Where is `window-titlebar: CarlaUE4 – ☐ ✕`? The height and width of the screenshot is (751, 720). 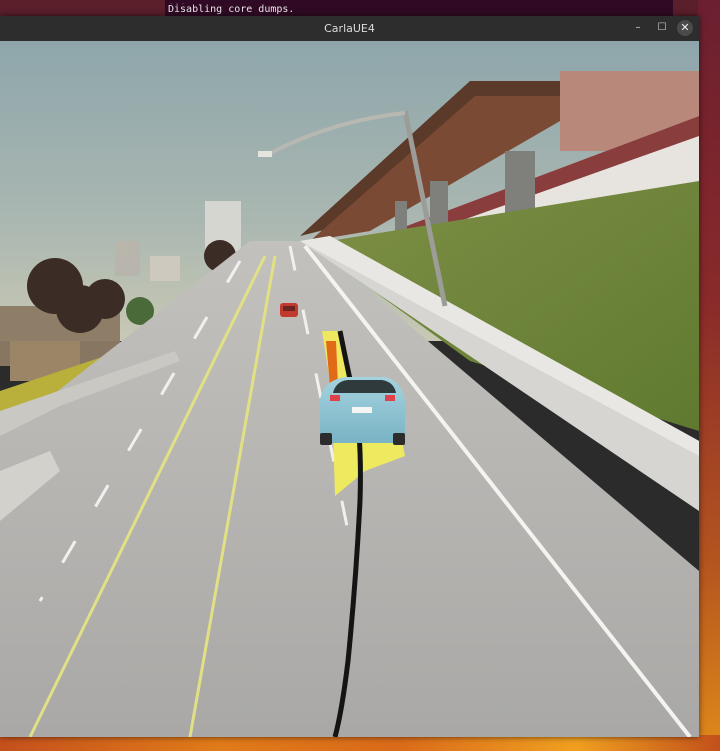 window-titlebar: CarlaUE4 – ☐ ✕ is located at coordinates (349, 29).